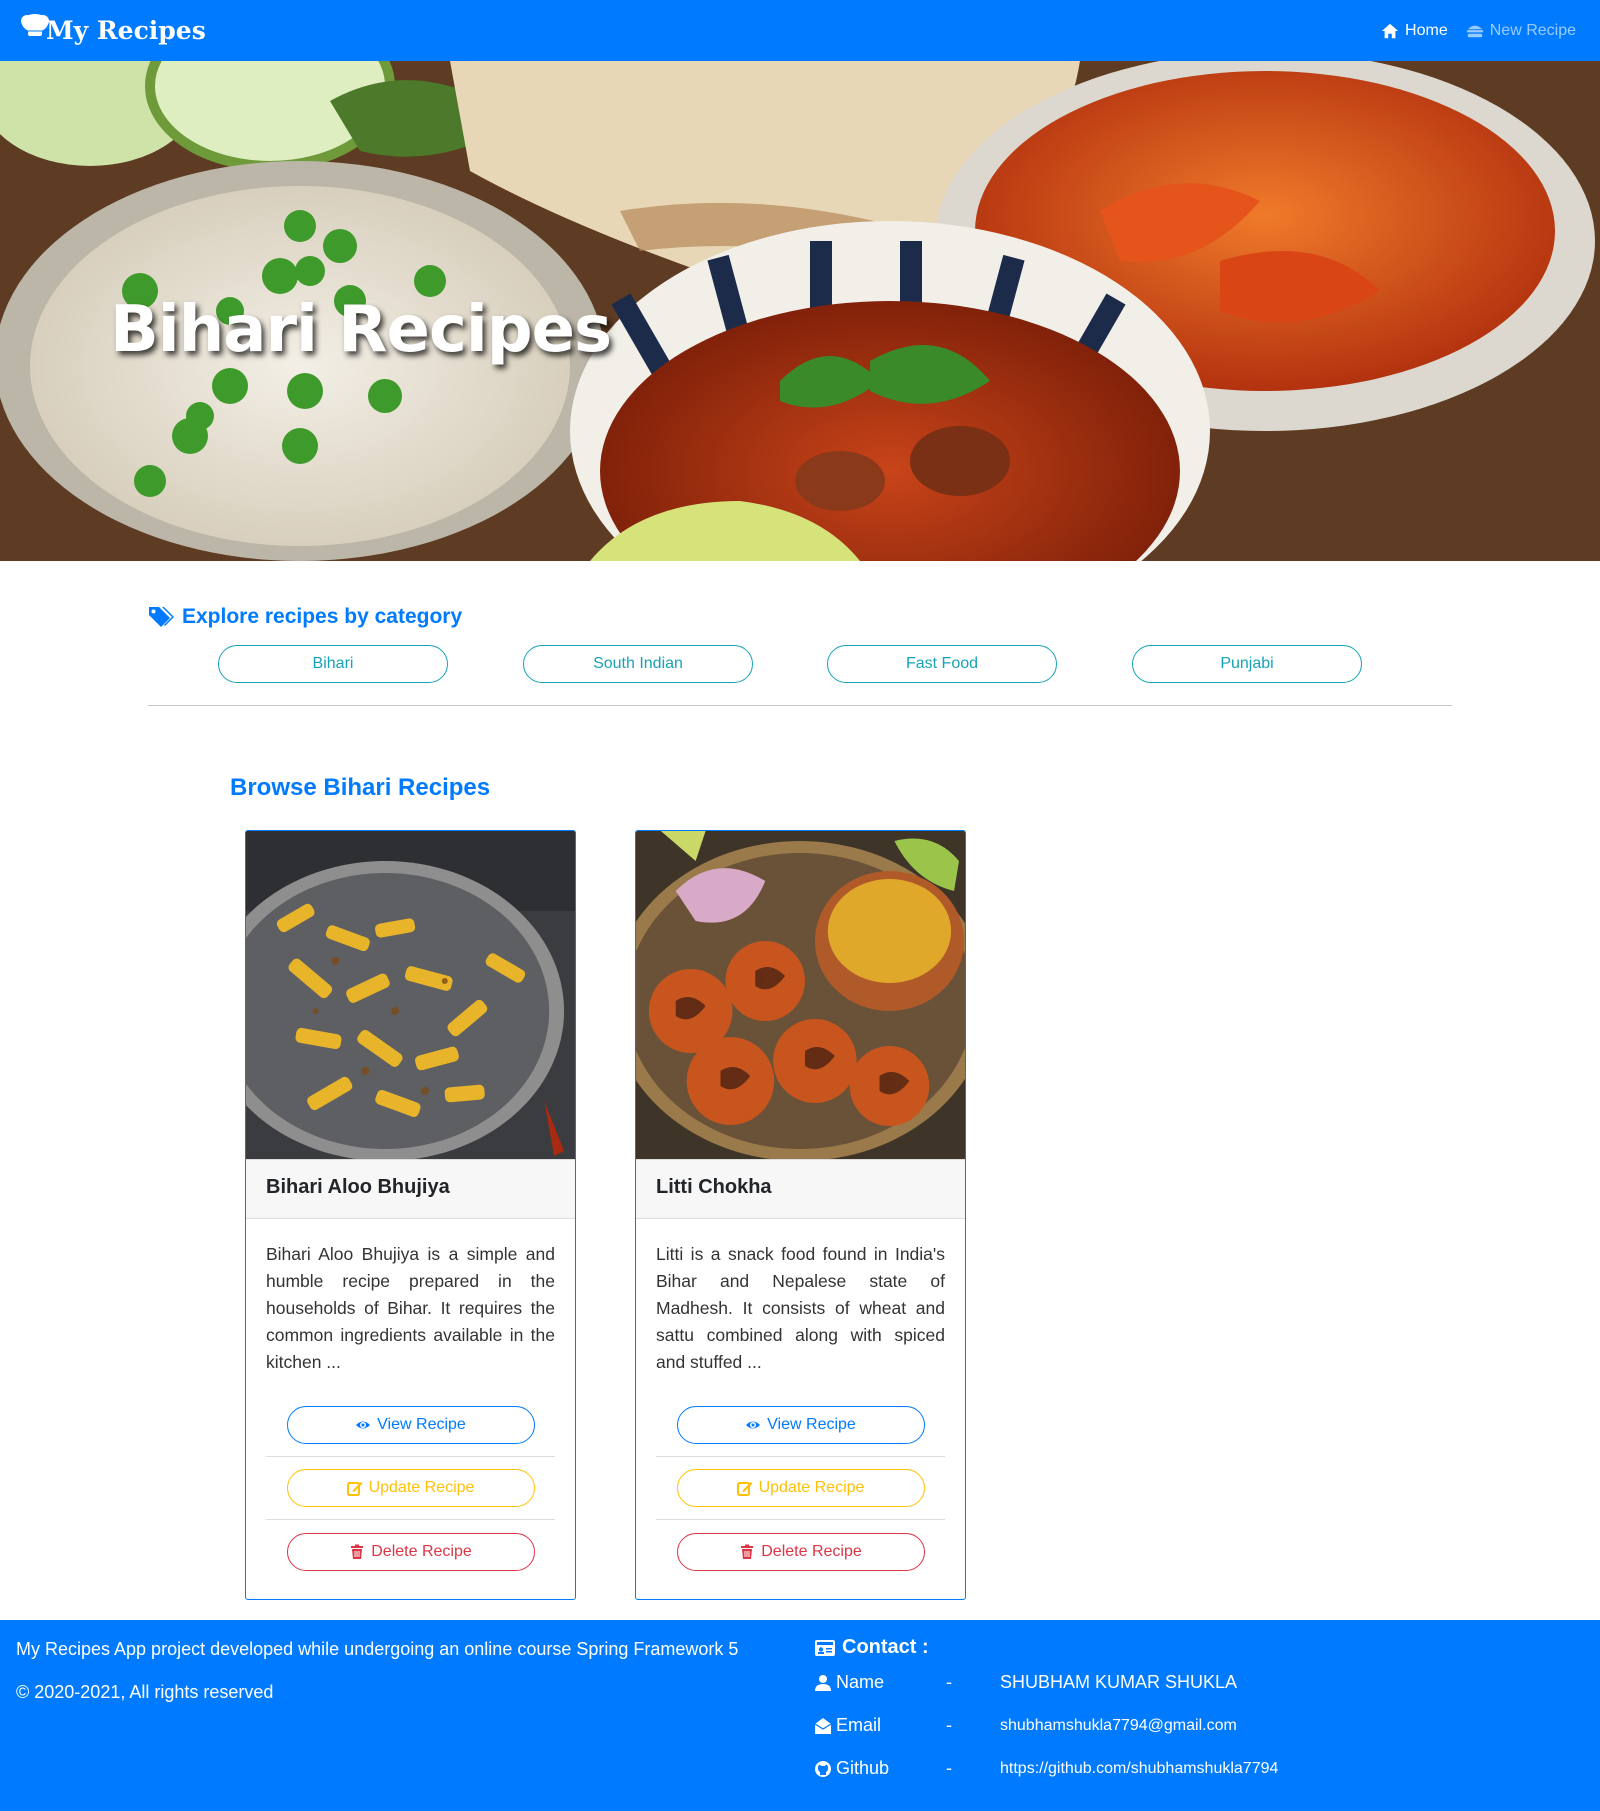 This screenshot has width=1600, height=1811. I want to click on id-card-icon, so click(825, 1647).